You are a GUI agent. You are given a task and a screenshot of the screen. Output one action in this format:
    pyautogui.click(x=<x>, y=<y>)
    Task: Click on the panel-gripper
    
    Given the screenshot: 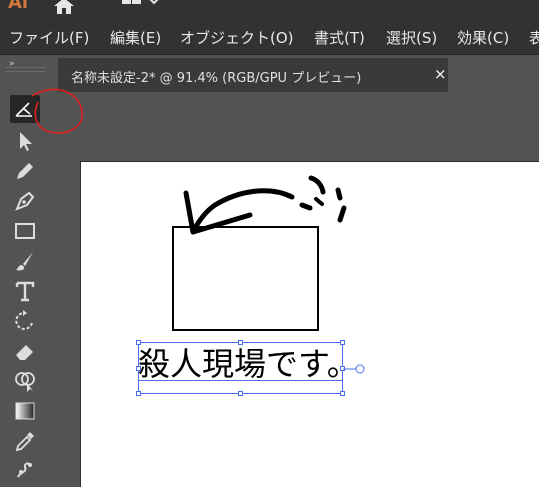 What is the action you would take?
    pyautogui.click(x=26, y=69)
    